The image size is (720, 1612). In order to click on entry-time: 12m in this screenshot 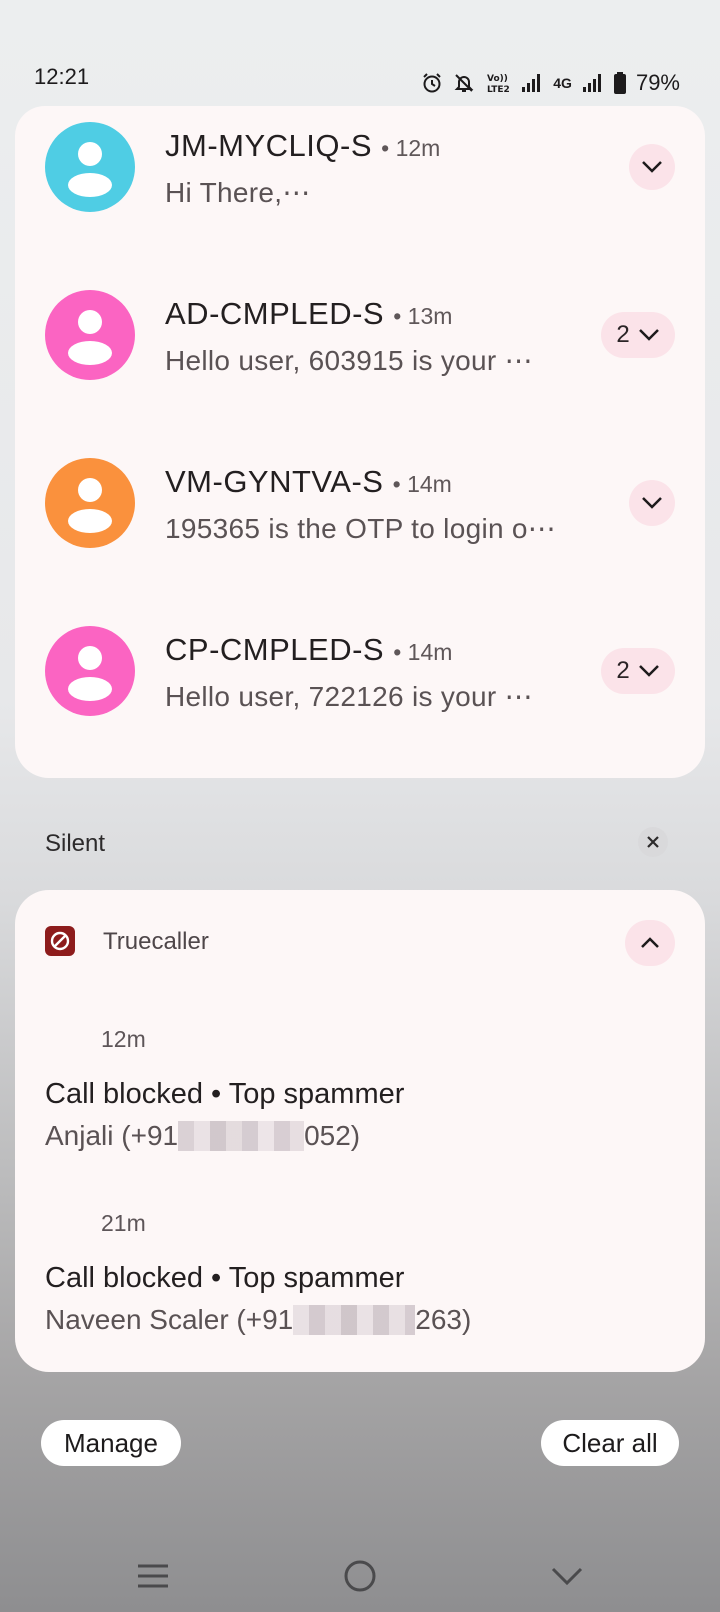, I will do `click(123, 1039)`.